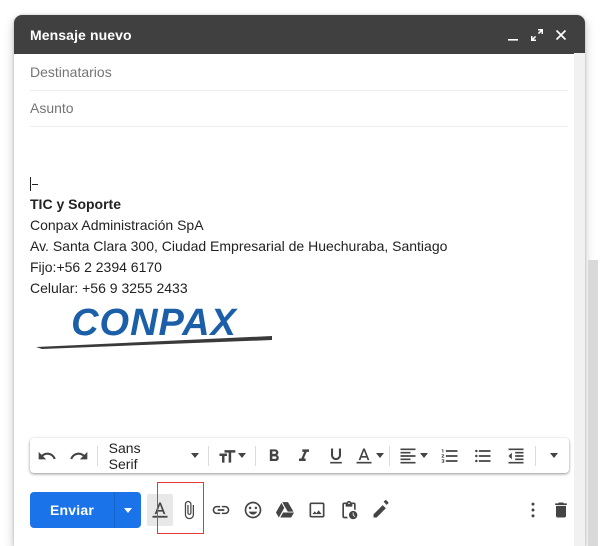  What do you see at coordinates (537, 35) in the screenshot?
I see `expand-icon` at bounding box center [537, 35].